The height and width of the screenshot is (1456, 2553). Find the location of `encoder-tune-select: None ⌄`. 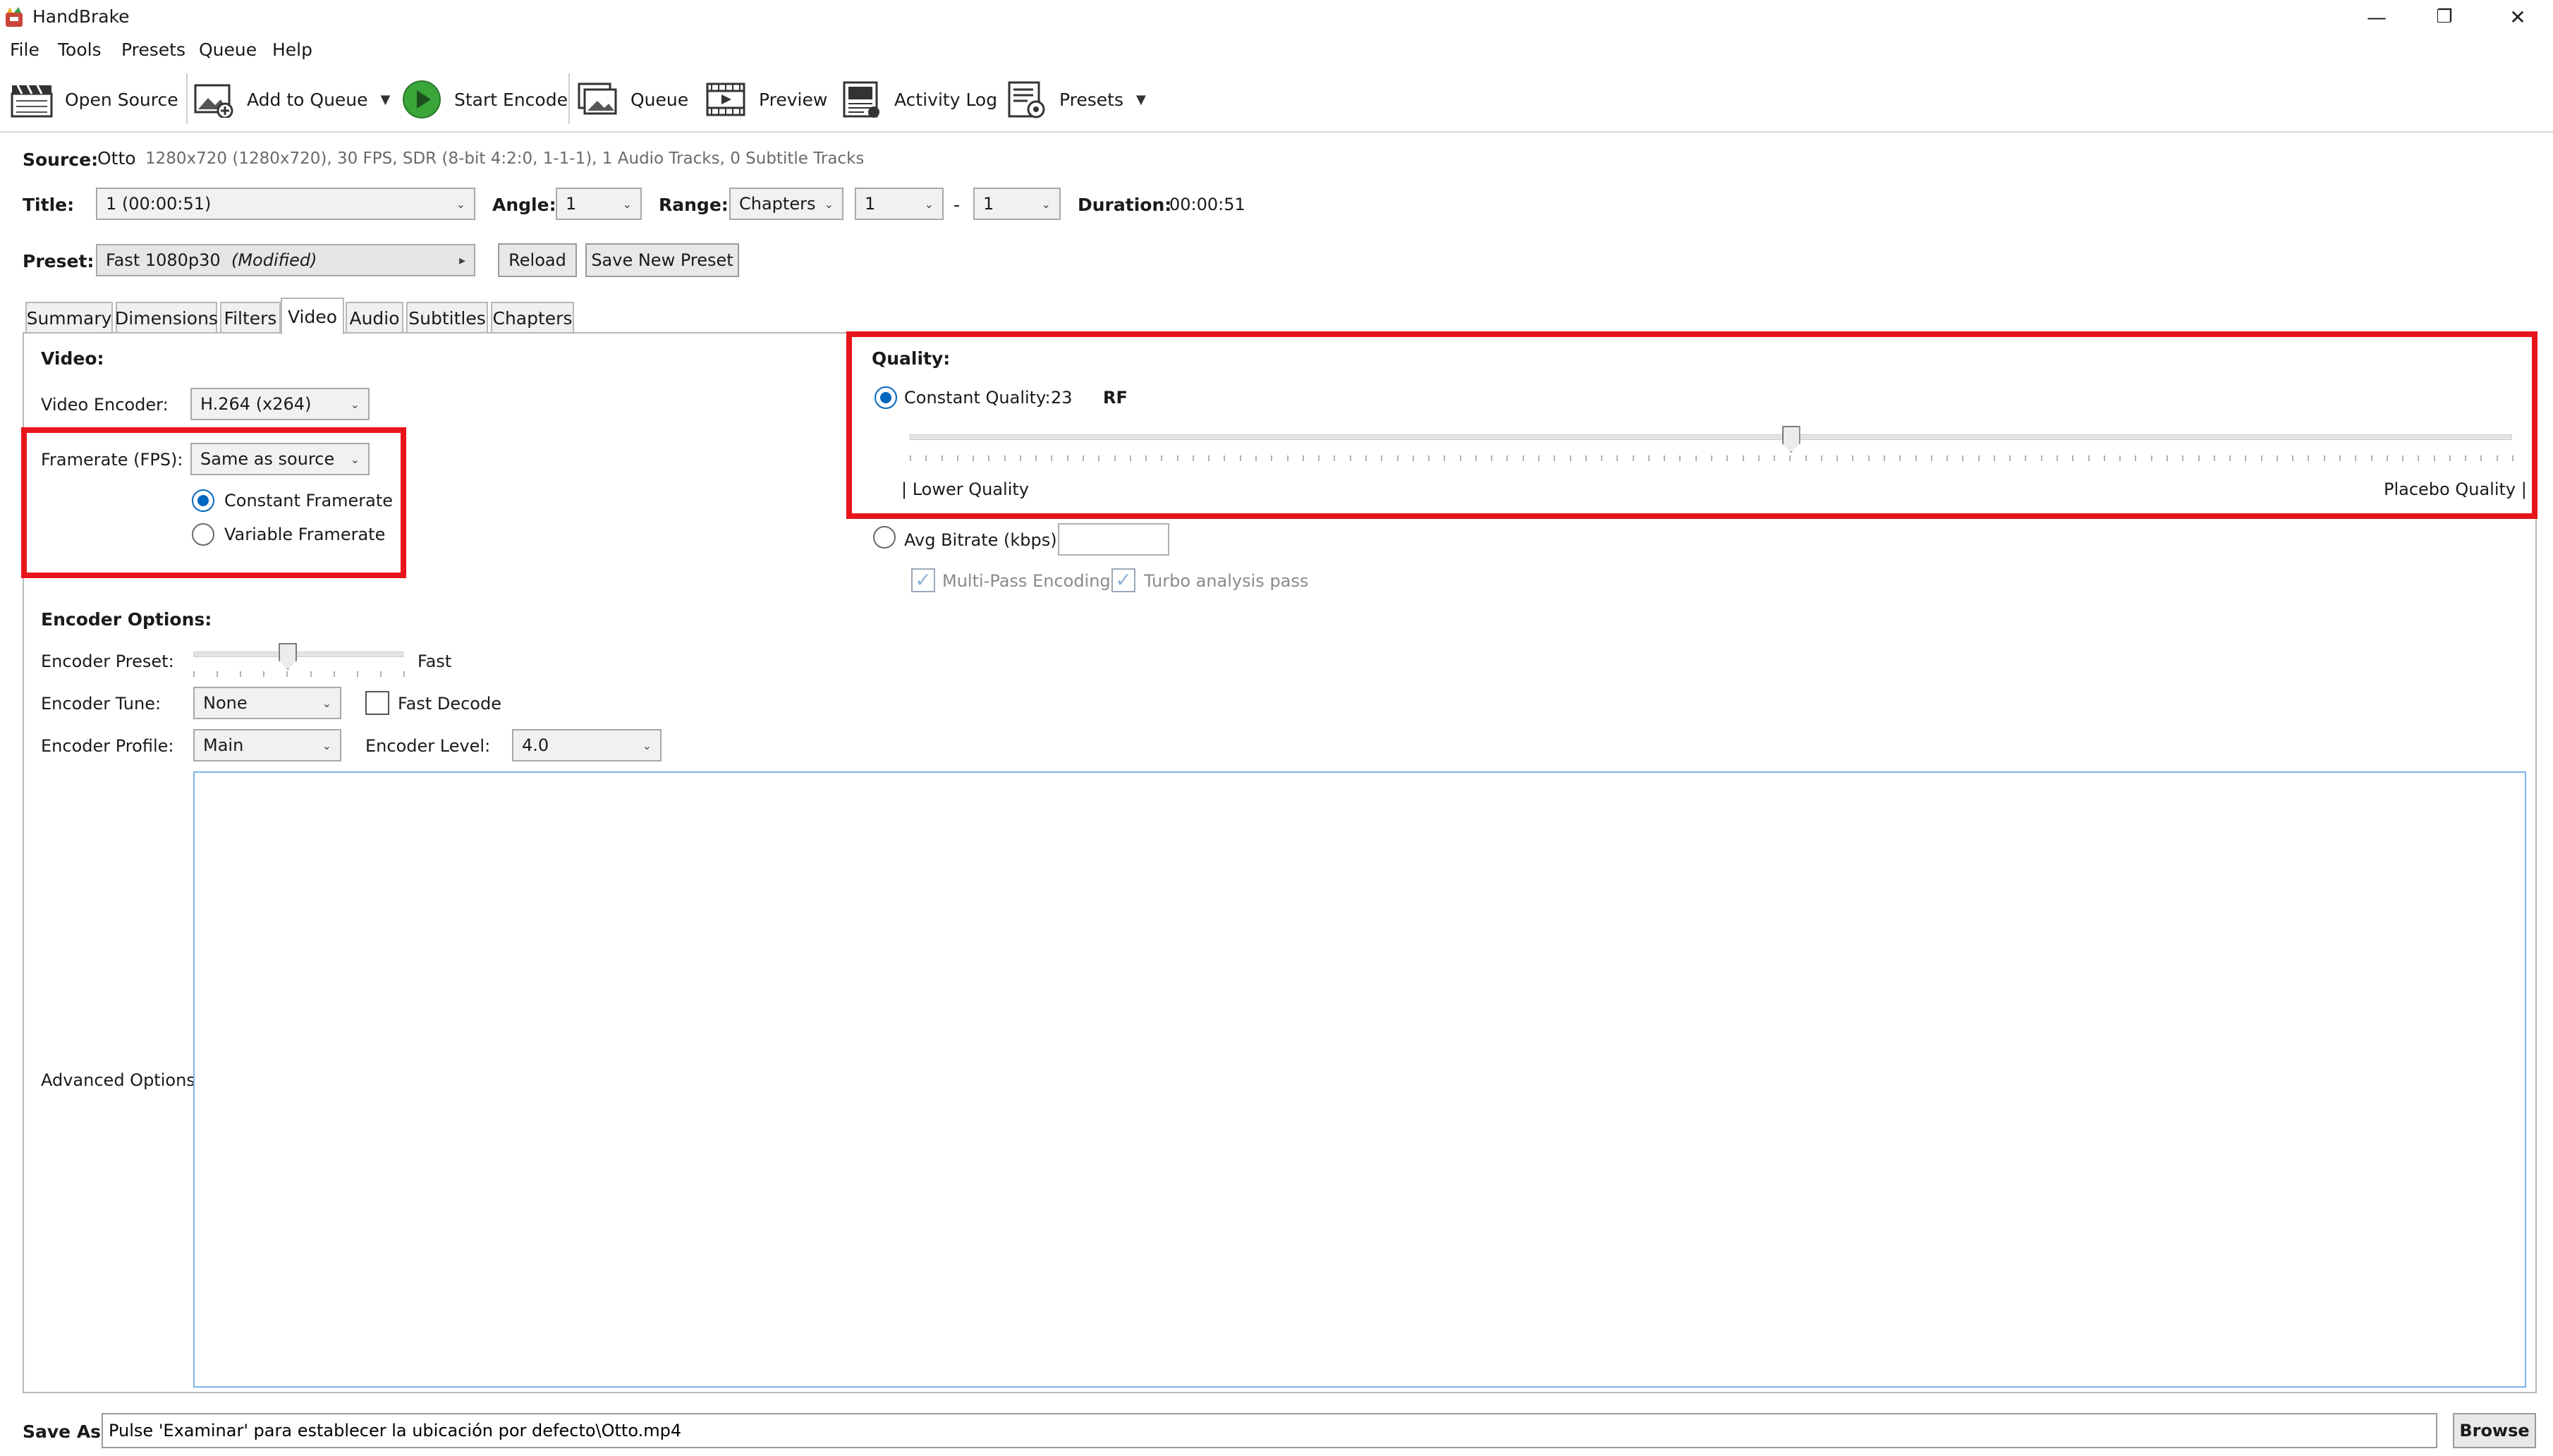

encoder-tune-select: None ⌄ is located at coordinates (267, 703).